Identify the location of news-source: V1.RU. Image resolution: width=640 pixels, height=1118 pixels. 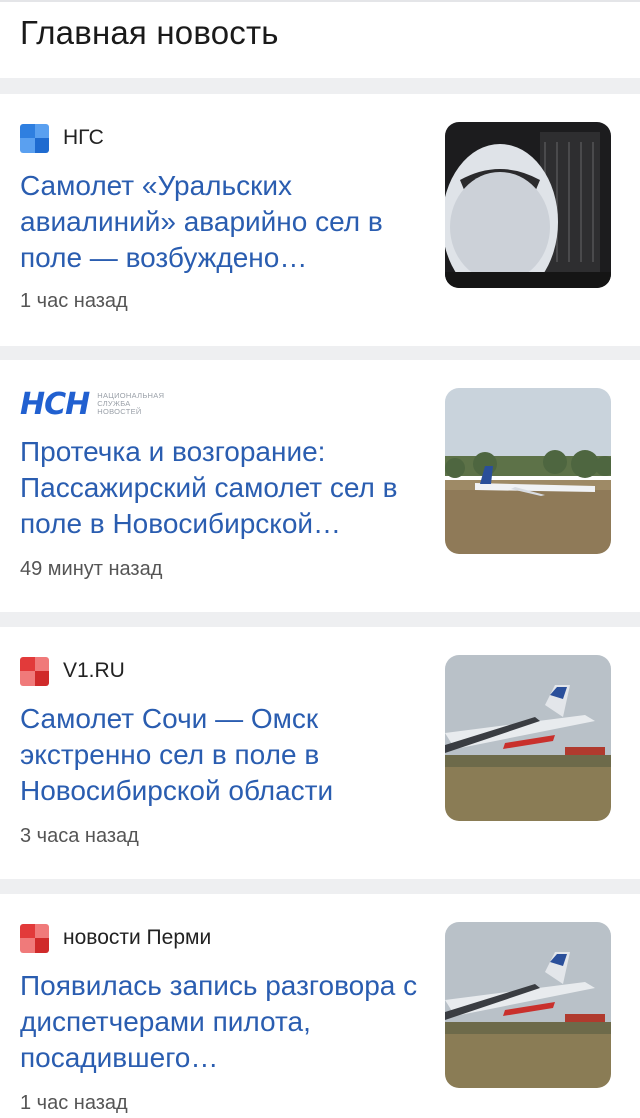
(72, 671).